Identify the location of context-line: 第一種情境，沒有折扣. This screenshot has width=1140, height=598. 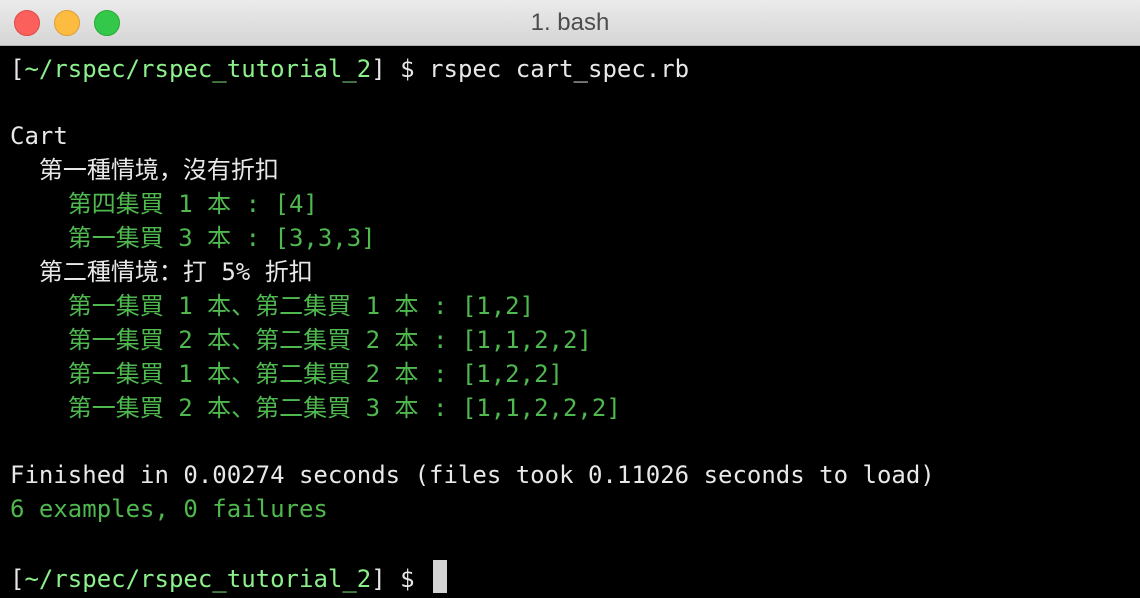
(144, 170).